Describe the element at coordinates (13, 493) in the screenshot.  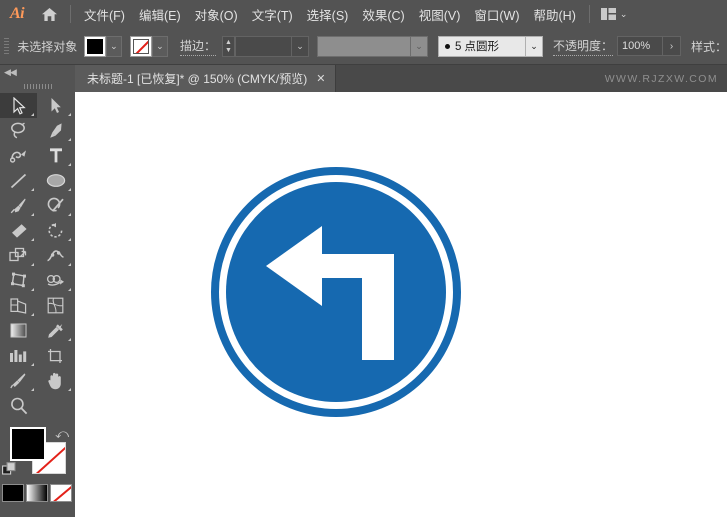
I see `color-swatch` at that location.